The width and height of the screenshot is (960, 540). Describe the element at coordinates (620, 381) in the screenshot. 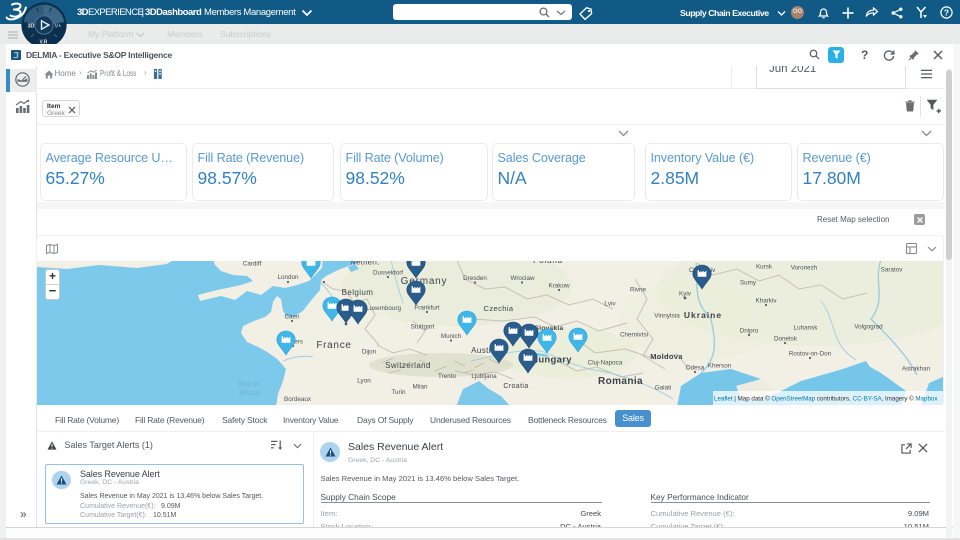

I see `svg-text: Romania` at that location.